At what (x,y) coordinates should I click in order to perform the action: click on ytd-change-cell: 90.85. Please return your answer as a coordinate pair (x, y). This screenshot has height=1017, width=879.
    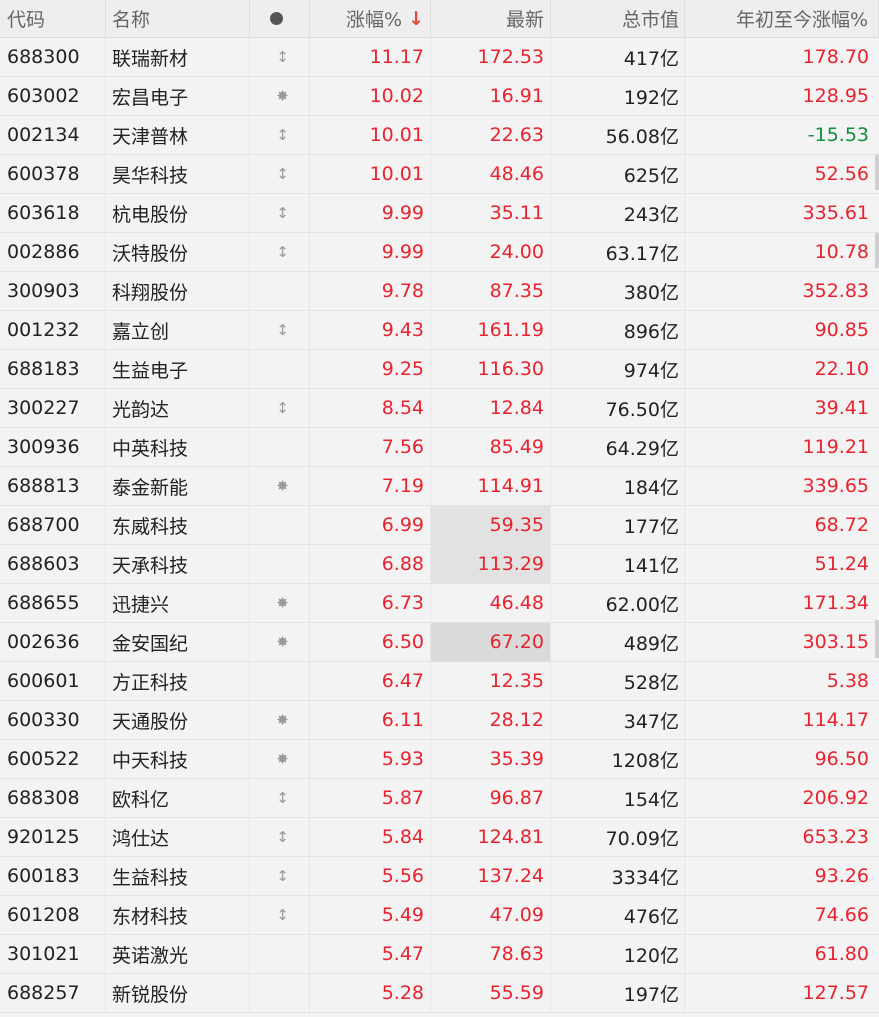
    Looking at the image, I should click on (782, 330).